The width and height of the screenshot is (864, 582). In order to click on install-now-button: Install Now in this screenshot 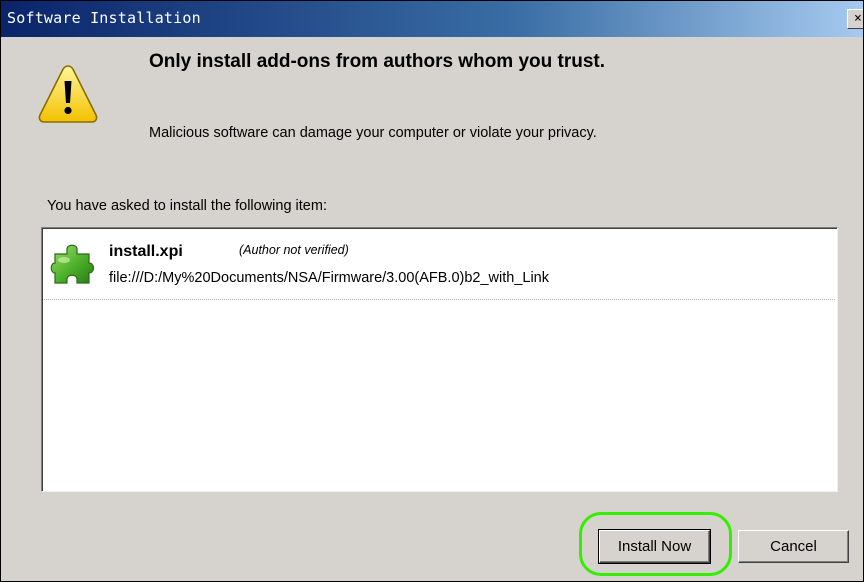, I will do `click(654, 546)`.